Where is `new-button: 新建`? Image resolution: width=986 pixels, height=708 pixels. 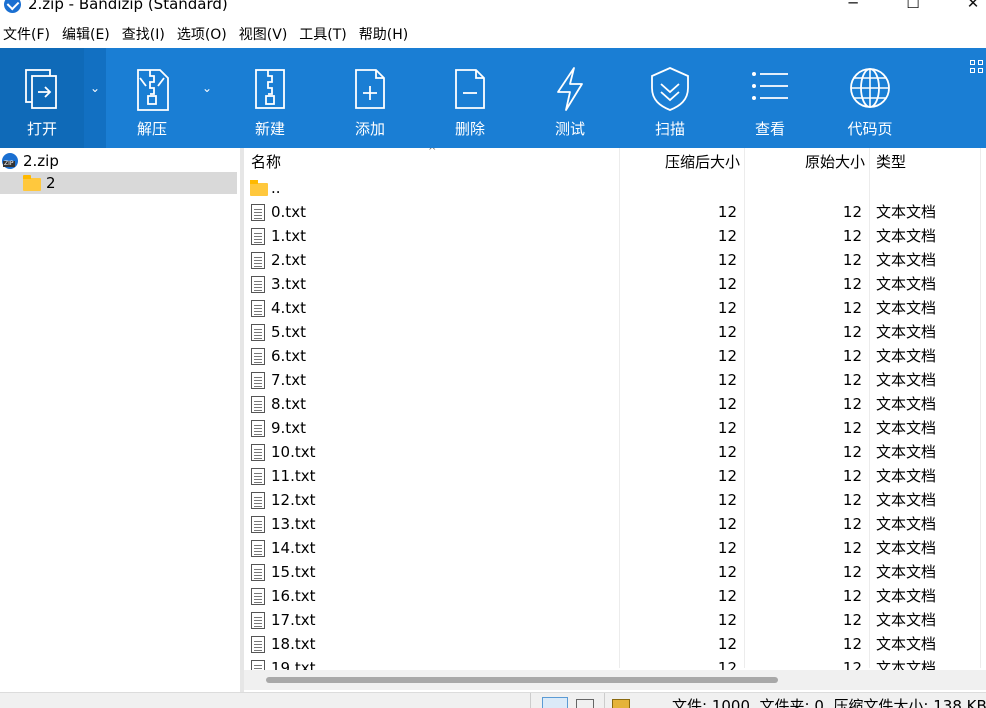 new-button: 新建 is located at coordinates (270, 98).